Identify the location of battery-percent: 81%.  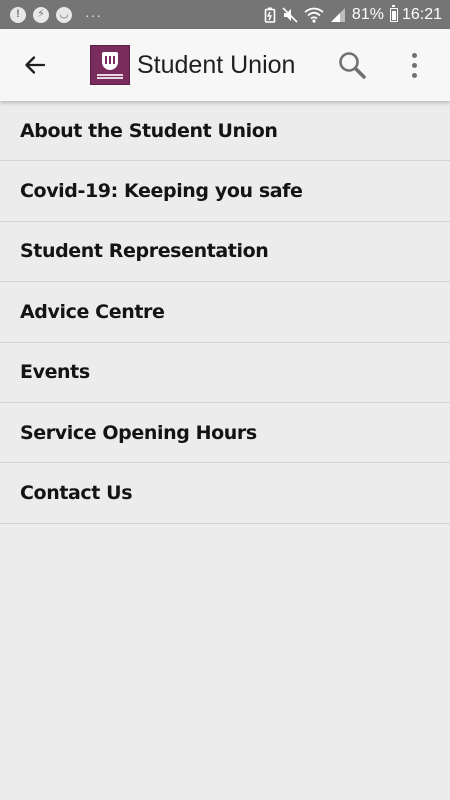
(367, 14).